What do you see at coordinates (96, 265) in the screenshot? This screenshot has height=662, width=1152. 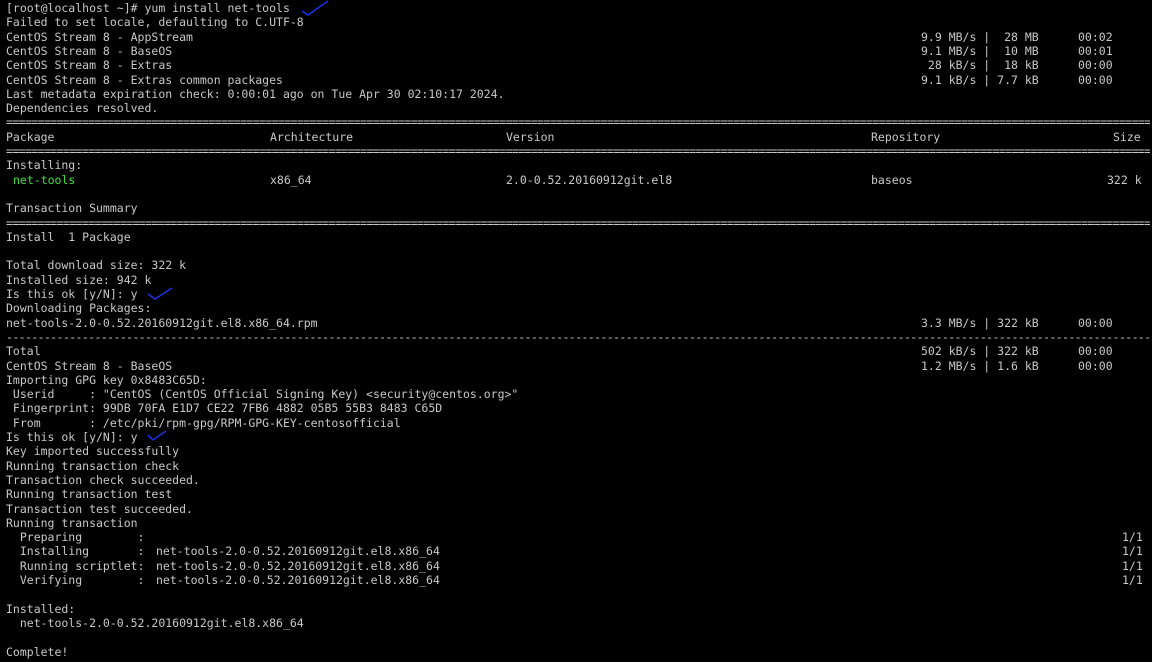 I see `download-size: Total download size: 322 k` at bounding box center [96, 265].